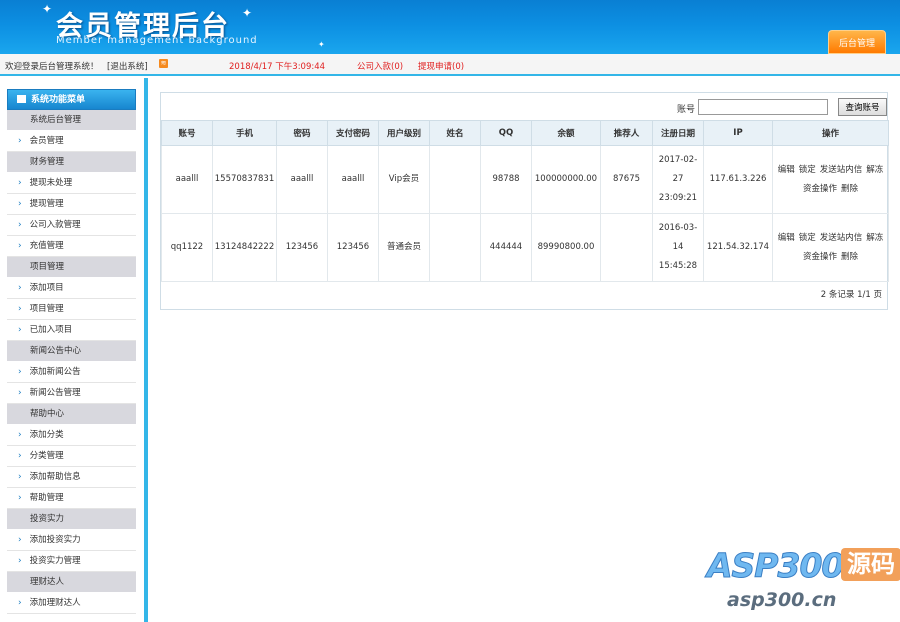  Describe the element at coordinates (830, 179) in the screenshot. I see `cell-actions: 编辑 锁定 发送站内信 解冻 资金操作 删除` at that location.